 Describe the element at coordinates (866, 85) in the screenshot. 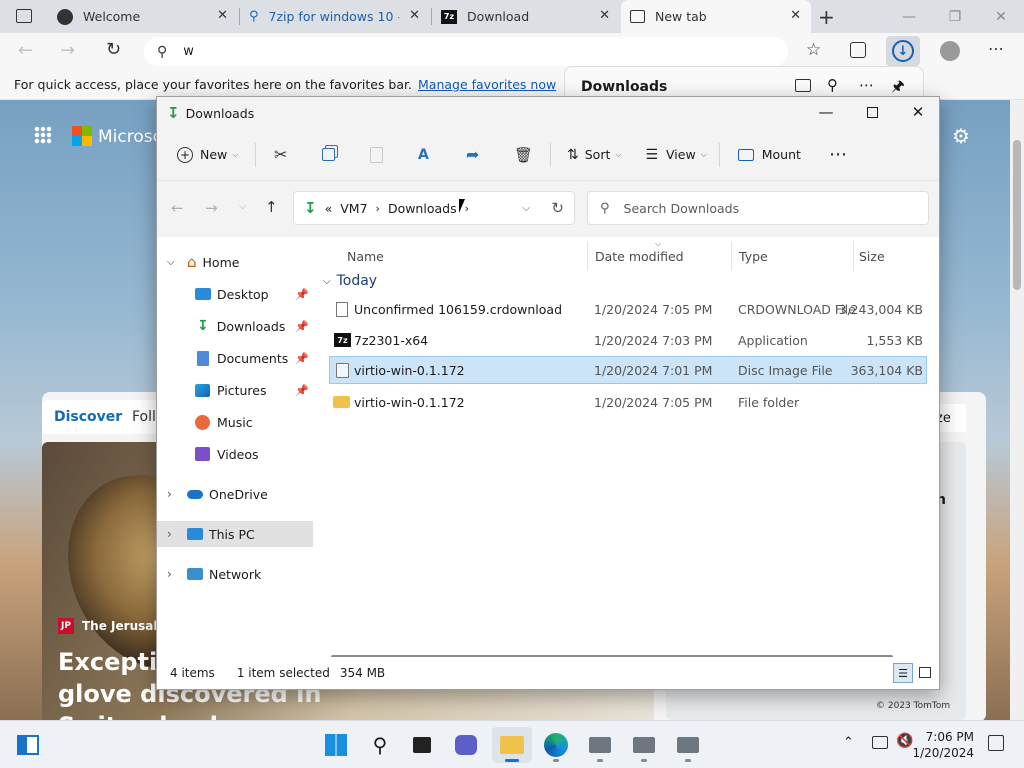

I see `more-options-icon: ⋯` at that location.